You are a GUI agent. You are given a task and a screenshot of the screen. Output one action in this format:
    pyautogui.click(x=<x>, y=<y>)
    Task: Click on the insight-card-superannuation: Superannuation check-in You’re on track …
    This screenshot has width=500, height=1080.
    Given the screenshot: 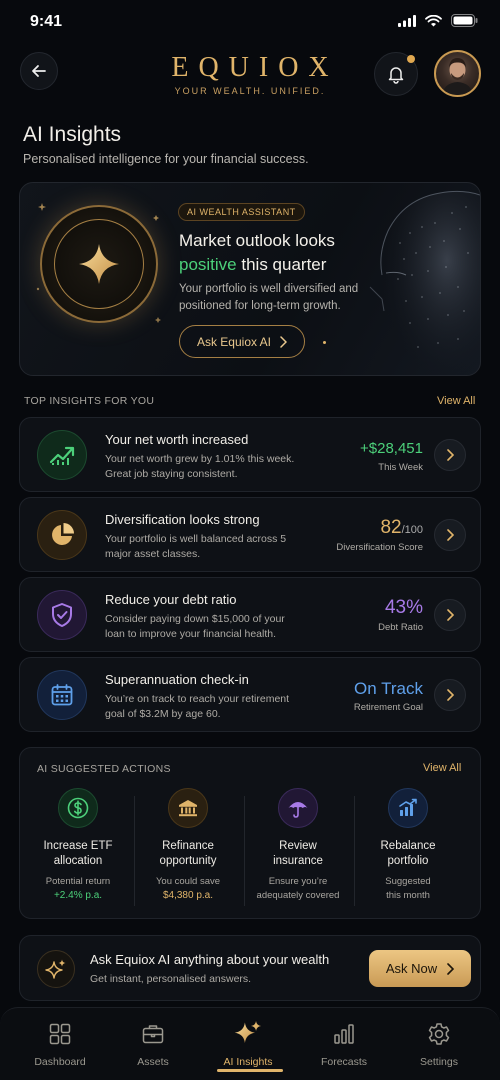 What is the action you would take?
    pyautogui.click(x=250, y=694)
    